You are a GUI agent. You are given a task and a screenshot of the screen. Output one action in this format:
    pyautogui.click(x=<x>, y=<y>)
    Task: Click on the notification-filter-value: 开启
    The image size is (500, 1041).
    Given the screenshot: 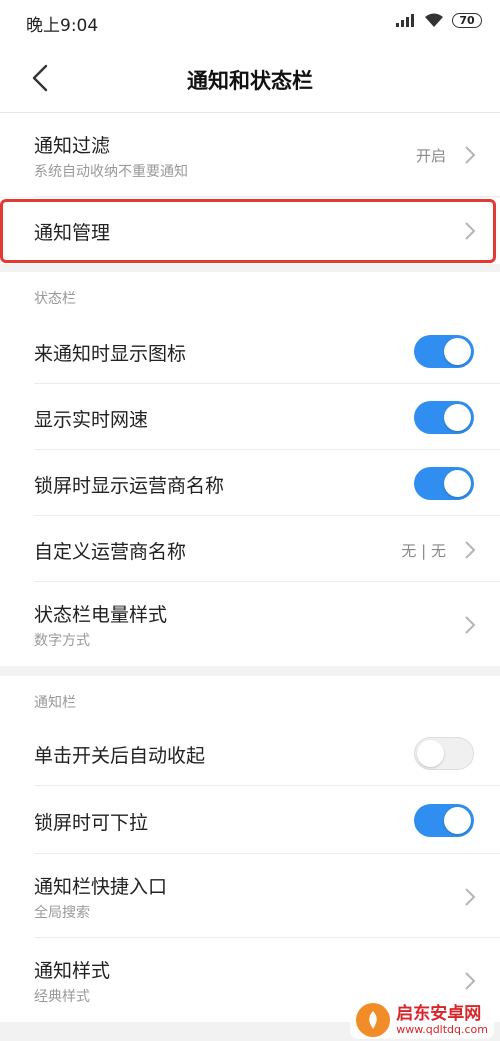 What is the action you would take?
    pyautogui.click(x=430, y=156)
    